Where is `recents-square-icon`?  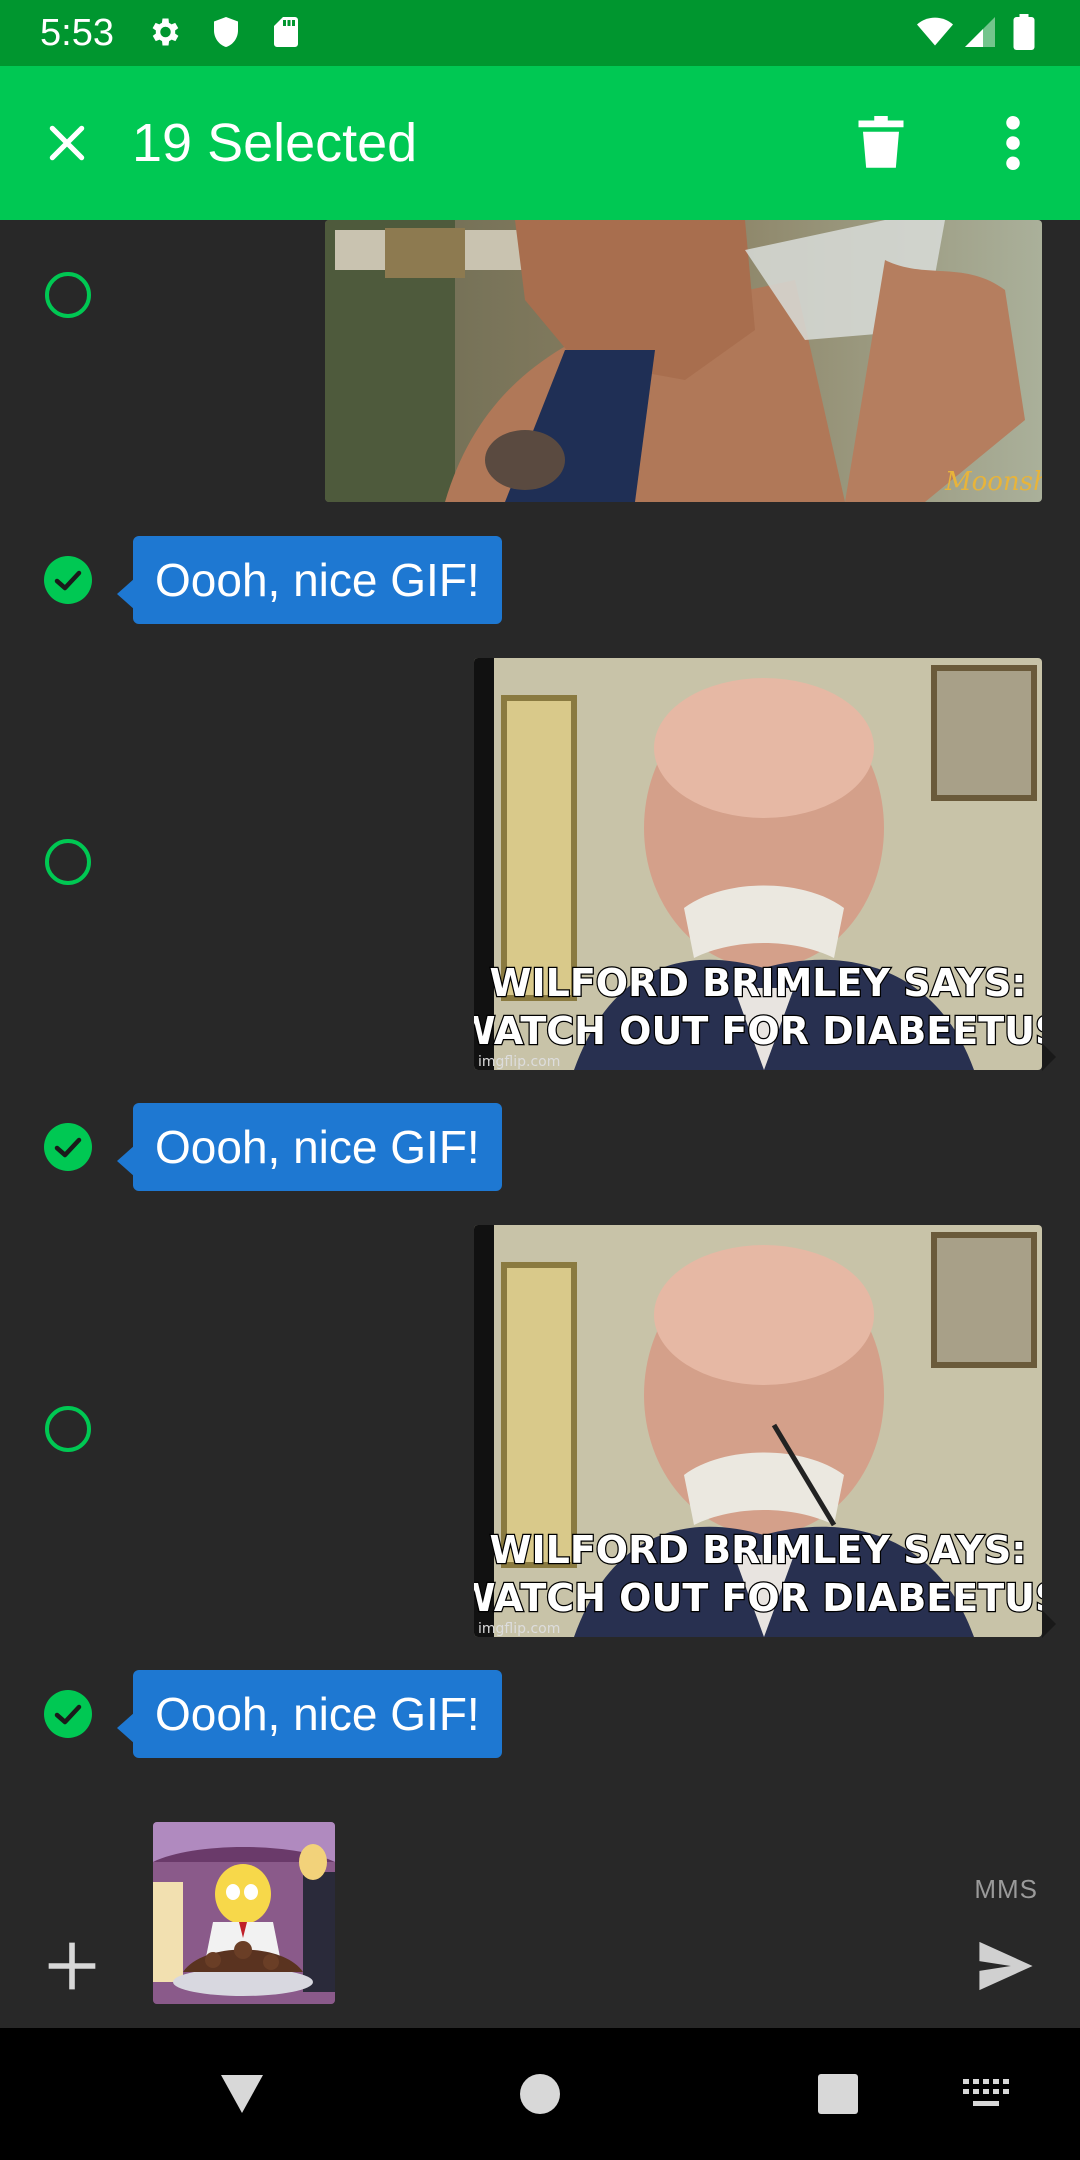
recents-square-icon is located at coordinates (838, 2094).